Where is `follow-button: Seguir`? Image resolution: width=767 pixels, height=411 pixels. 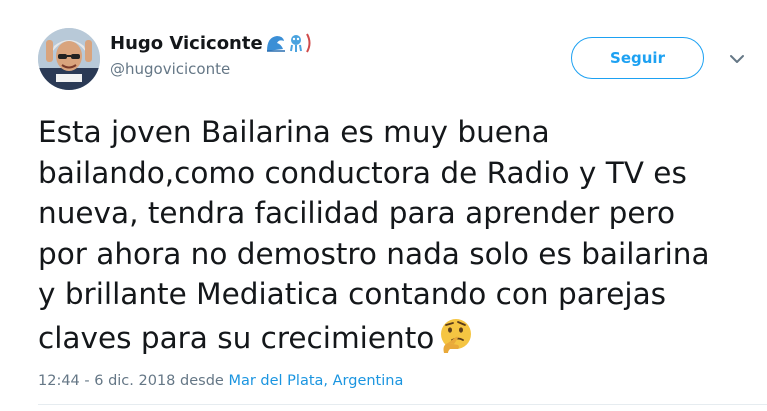 follow-button: Seguir is located at coordinates (637, 58).